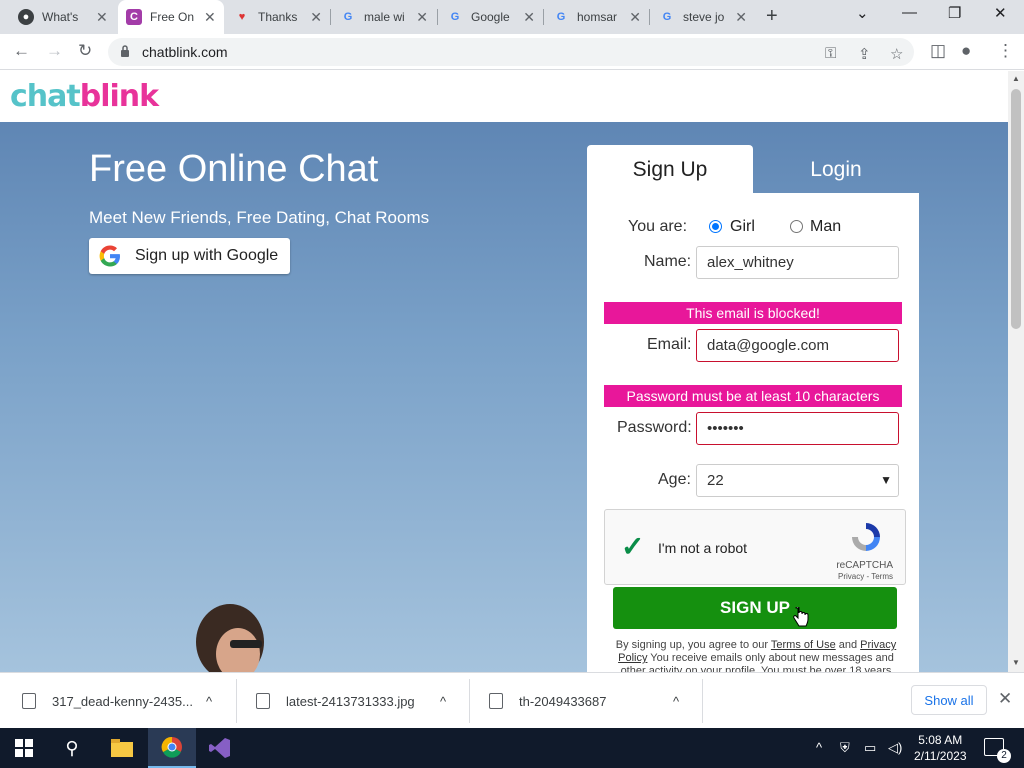 This screenshot has width=1024, height=768. What do you see at coordinates (940, 748) in the screenshot?
I see `taskbar-clock: 5:08 AM 2/11/2023` at bounding box center [940, 748].